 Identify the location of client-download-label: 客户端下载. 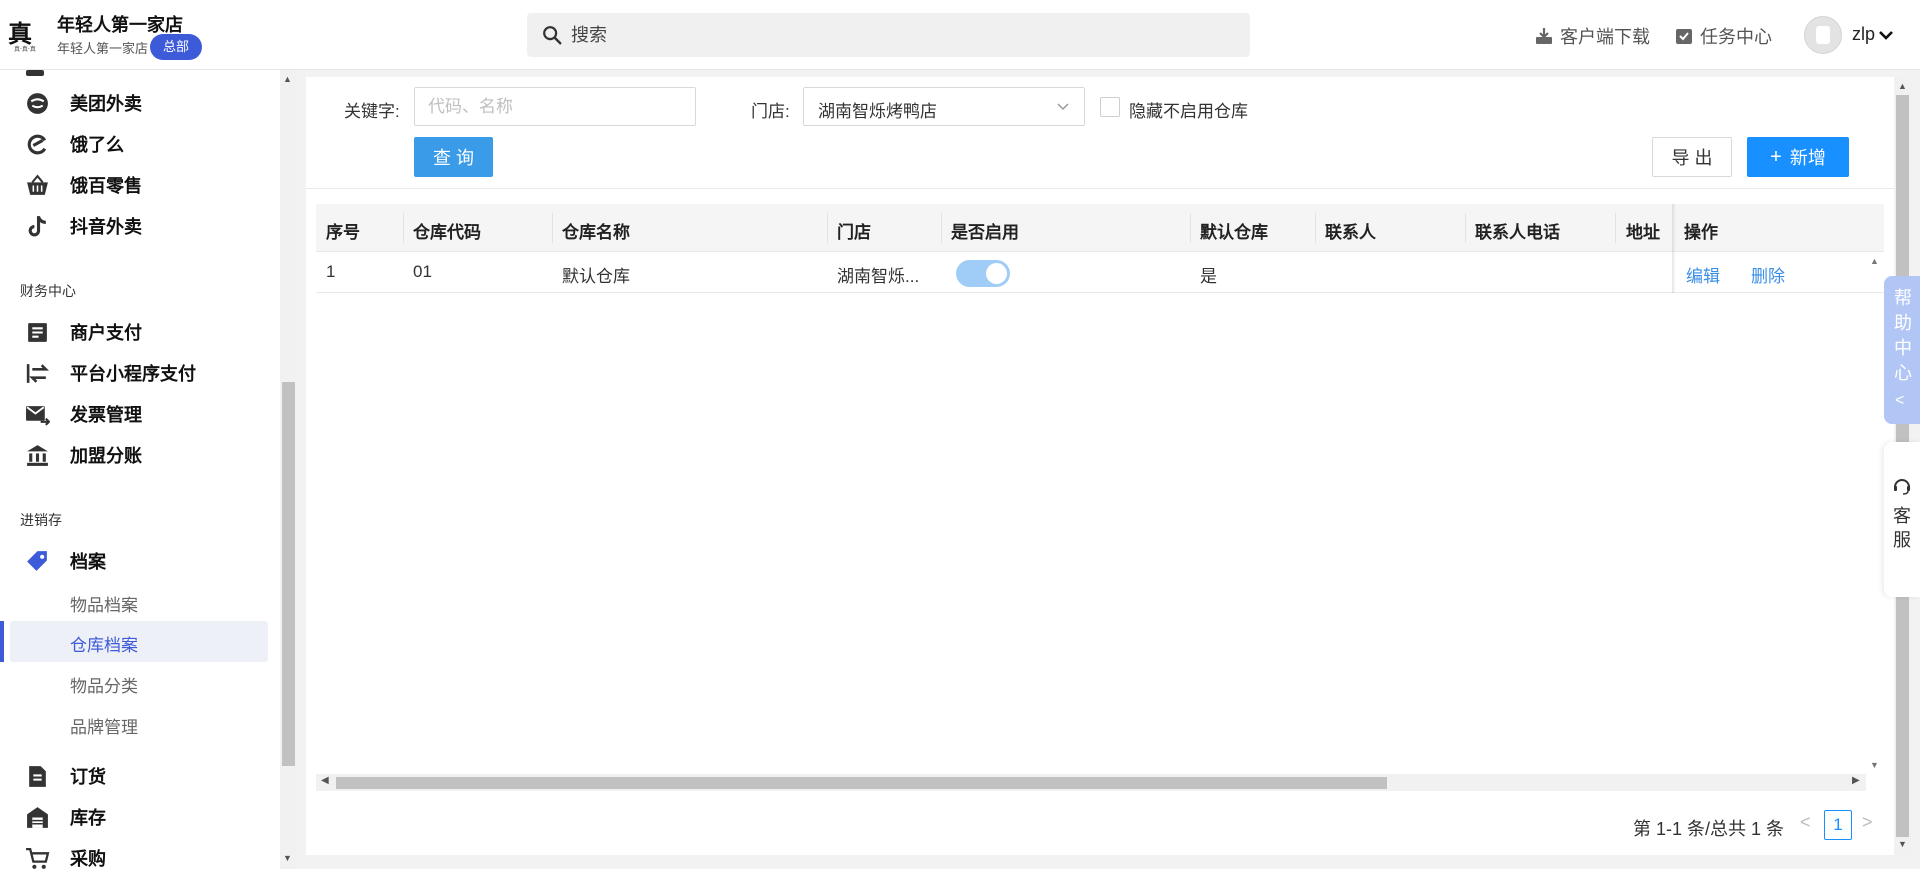
(1605, 37).